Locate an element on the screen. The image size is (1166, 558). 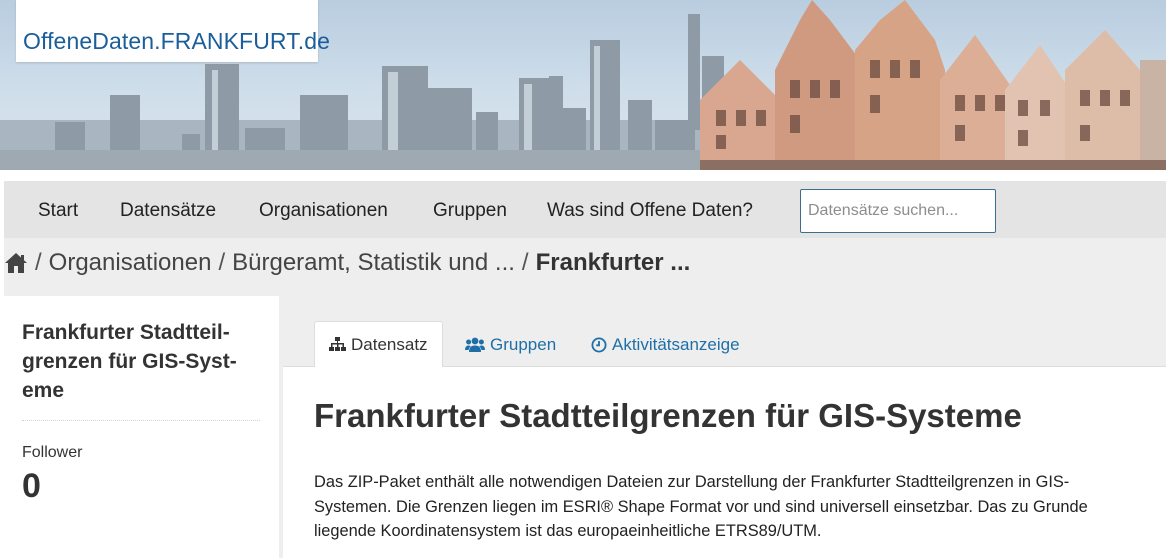
logo-text: OffeneDaten.FRANKFURT.de is located at coordinates (176, 41).